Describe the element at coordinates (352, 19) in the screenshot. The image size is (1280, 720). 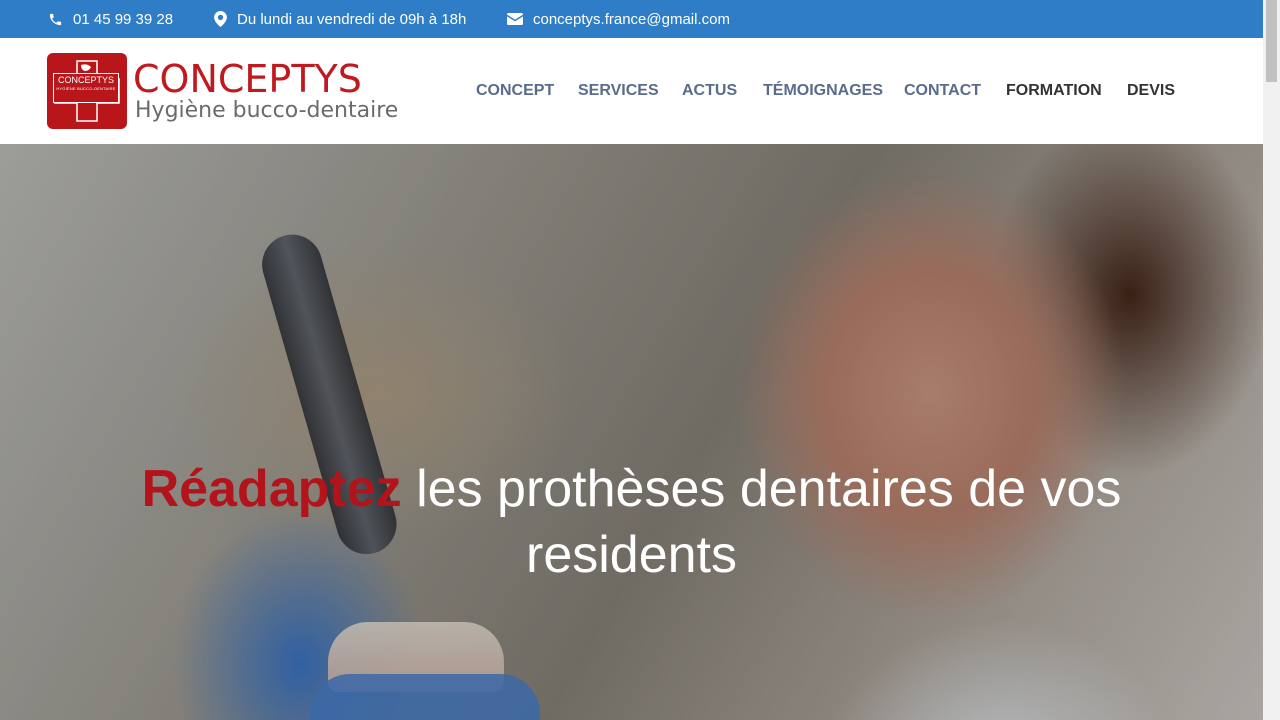
I see `hours-text: Du lundi au vendredi de 09h à 18h` at that location.